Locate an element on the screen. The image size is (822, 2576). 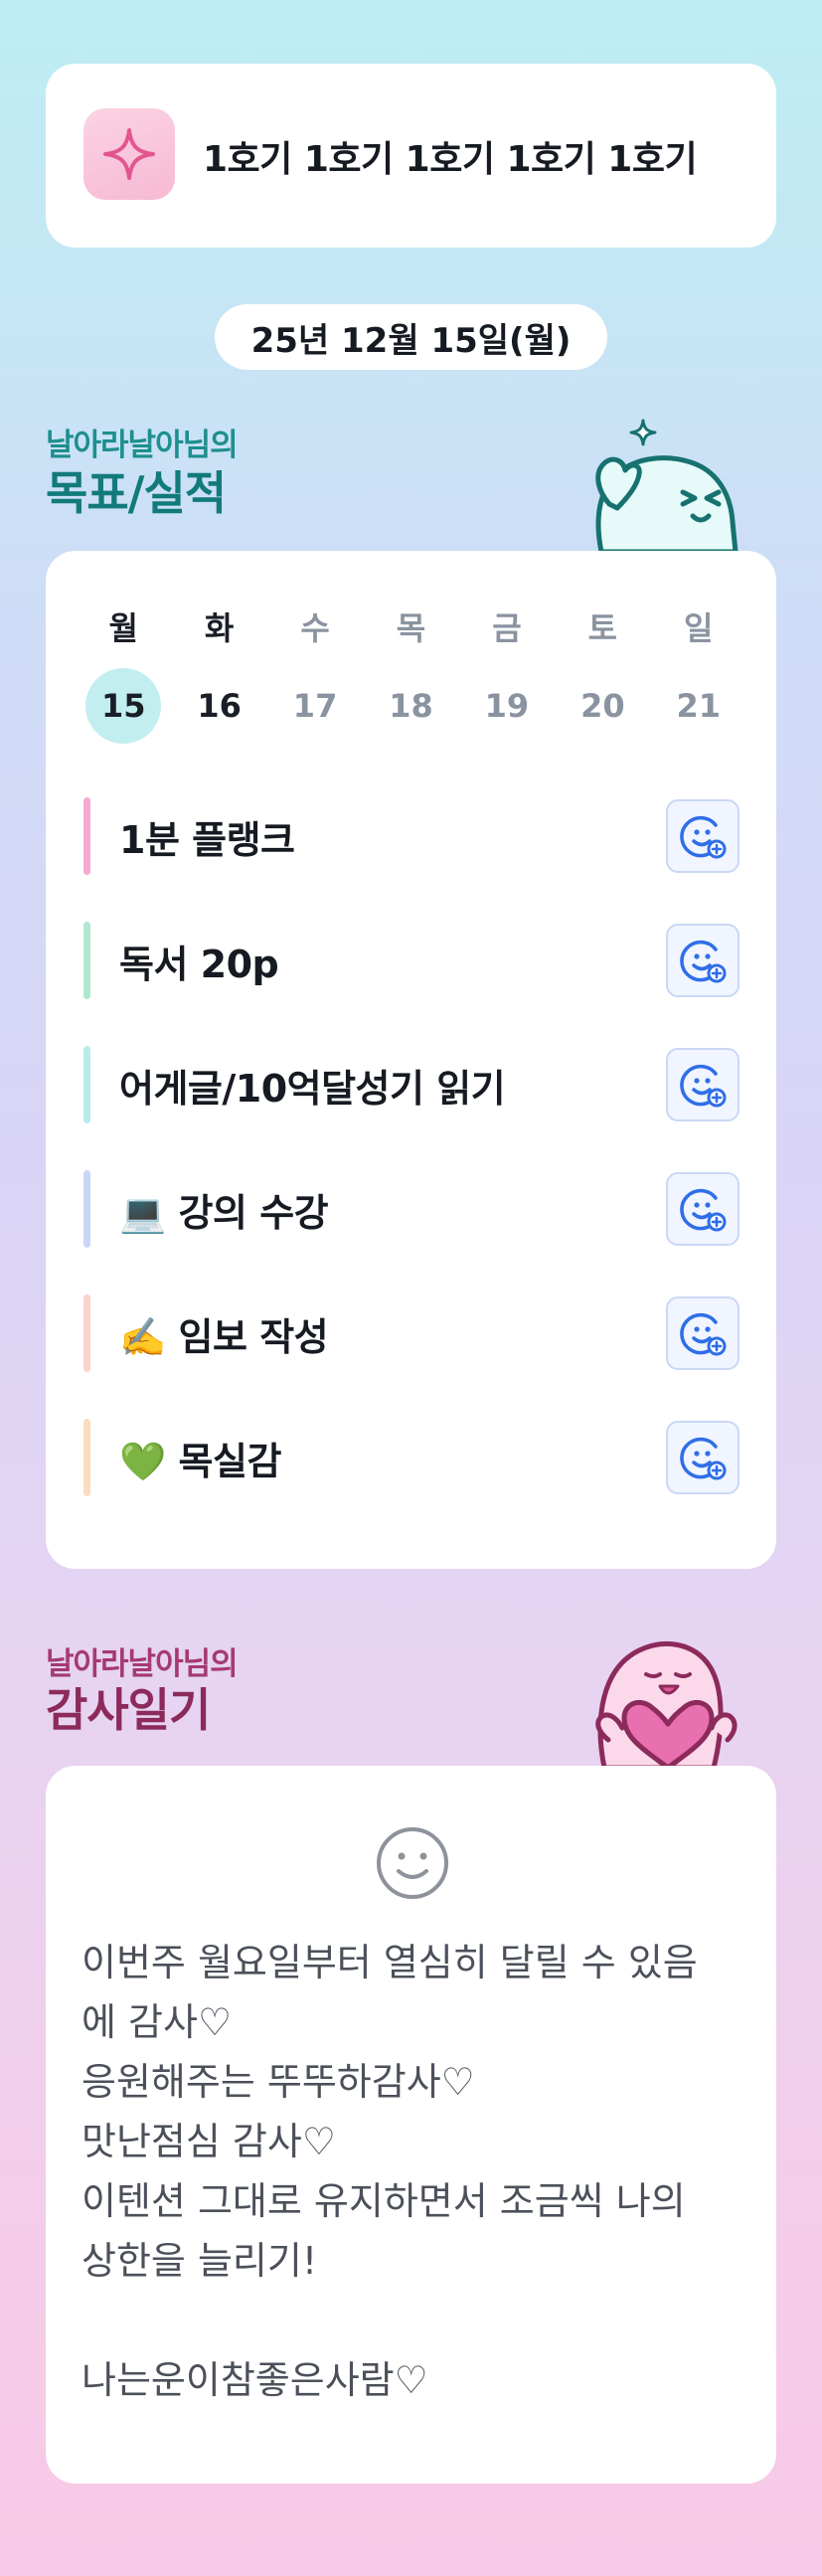
date-cell-selected: 15 is located at coordinates (124, 706).